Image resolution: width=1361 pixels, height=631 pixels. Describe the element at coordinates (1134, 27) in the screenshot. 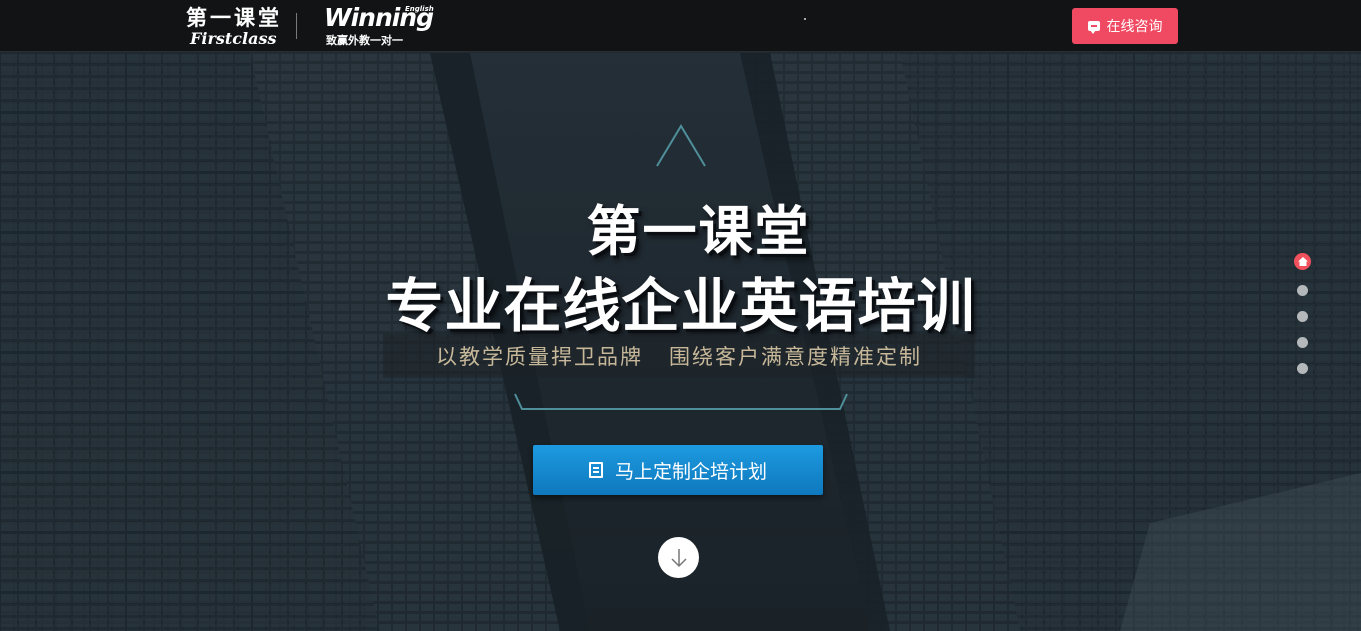

I see `online-consult-label: 在线咨询` at that location.